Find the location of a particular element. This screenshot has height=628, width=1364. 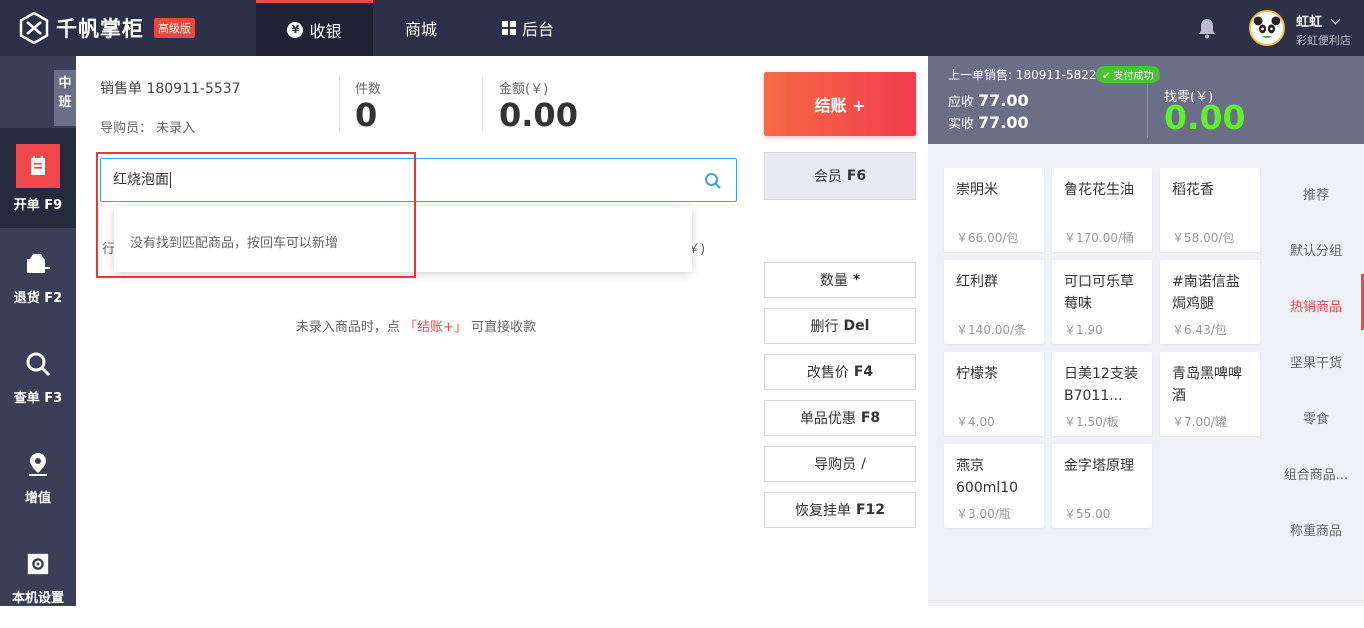

sidebar-item-label: 增值 is located at coordinates (37, 498).